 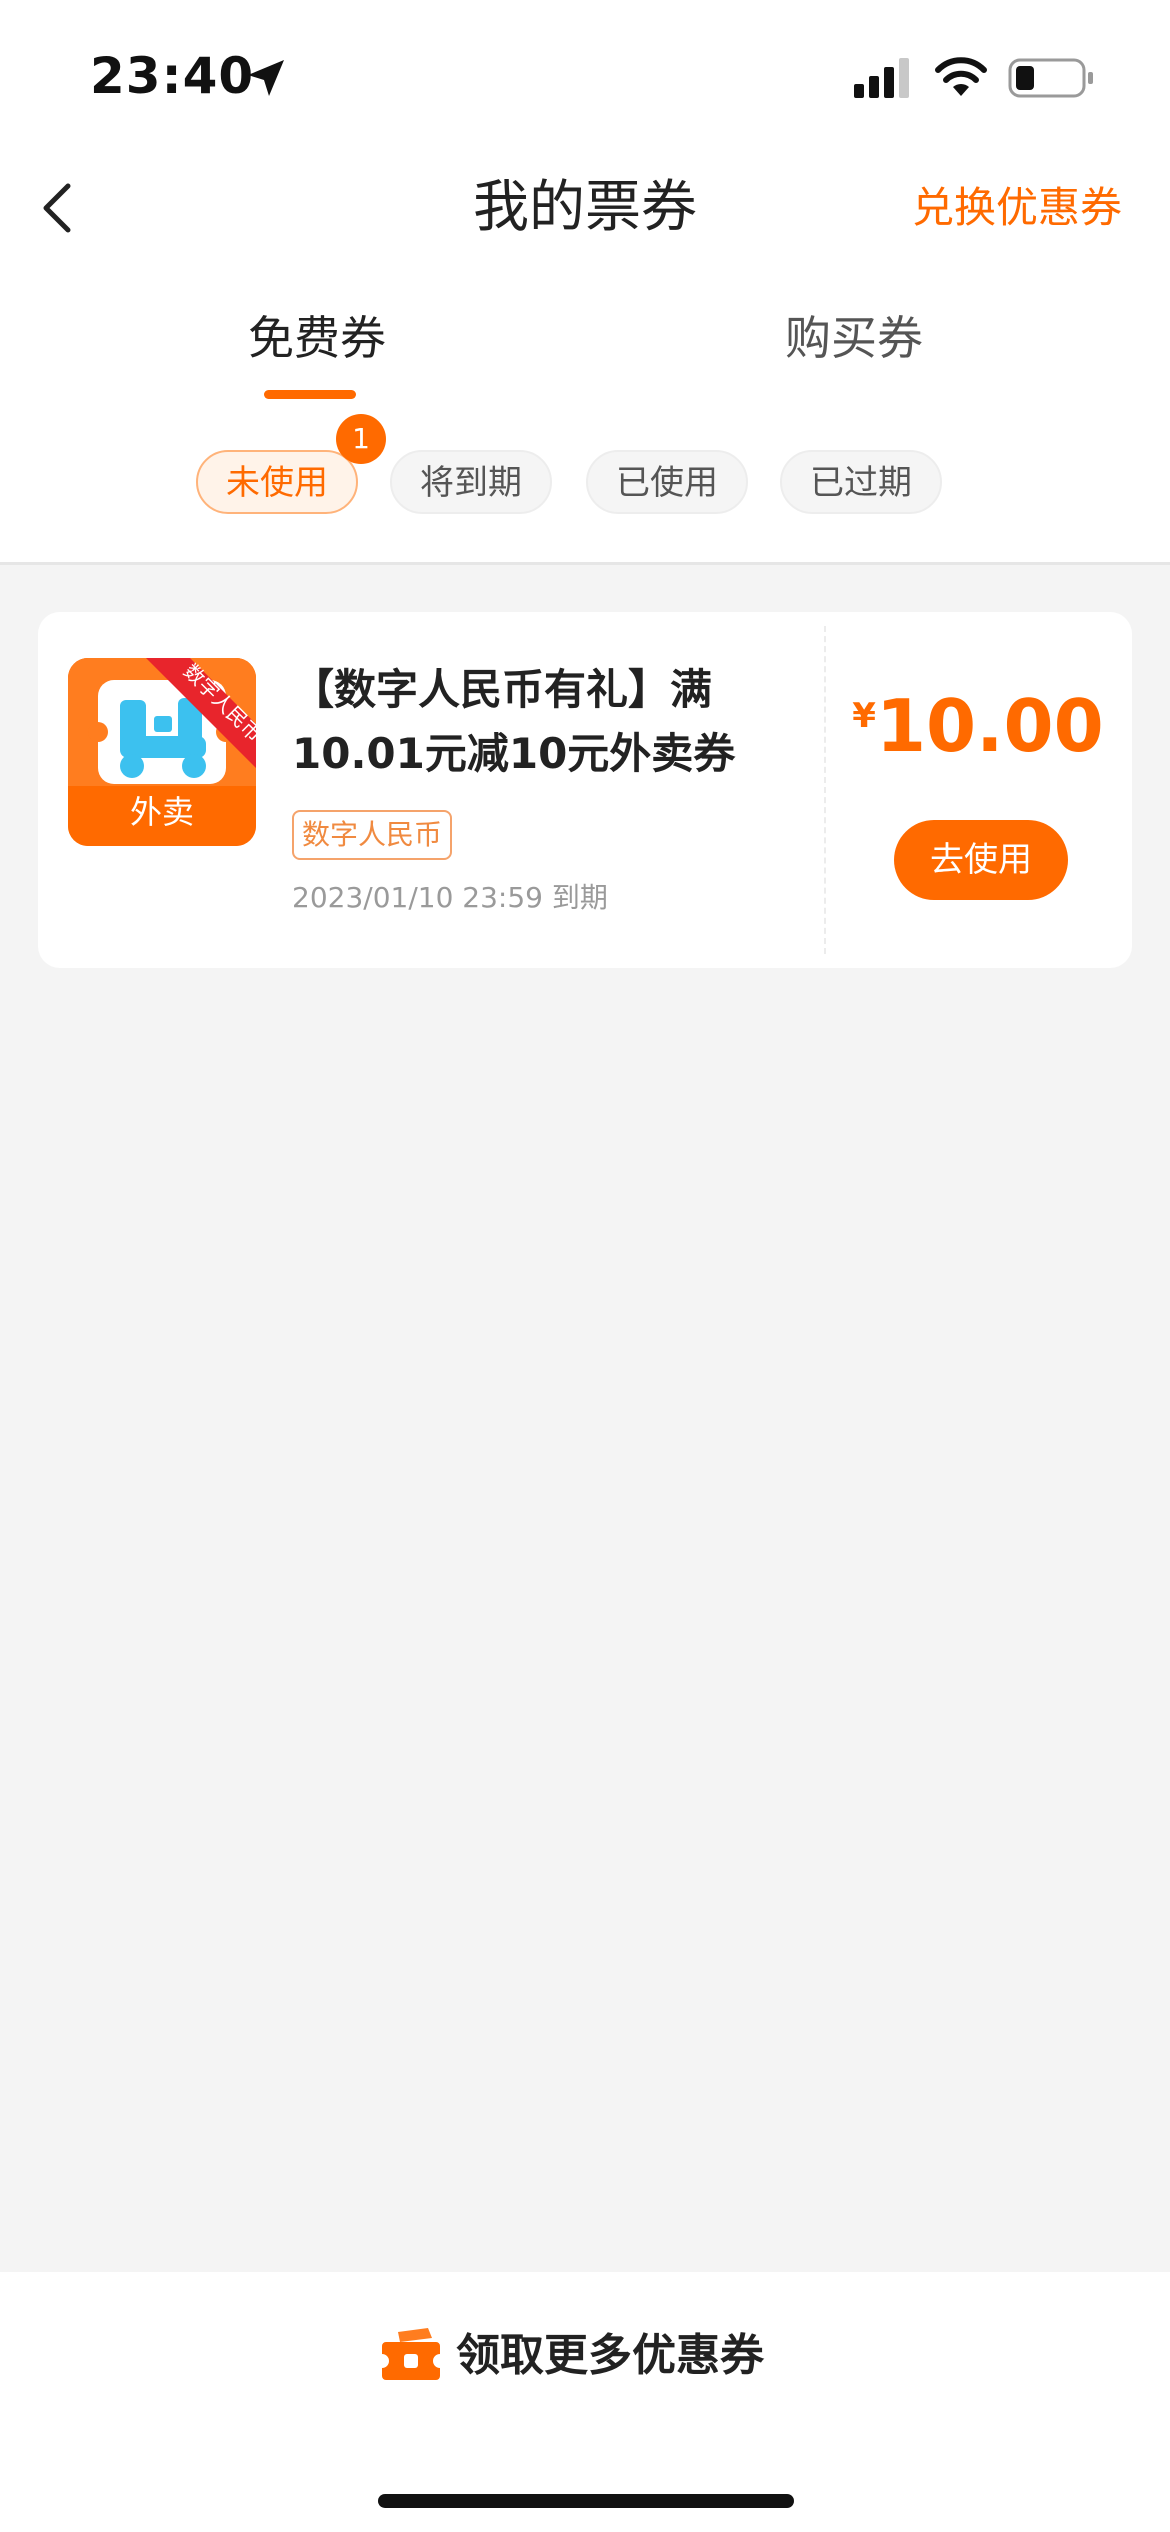 What do you see at coordinates (266, 78) in the screenshot?
I see `location-arrow-icon` at bounding box center [266, 78].